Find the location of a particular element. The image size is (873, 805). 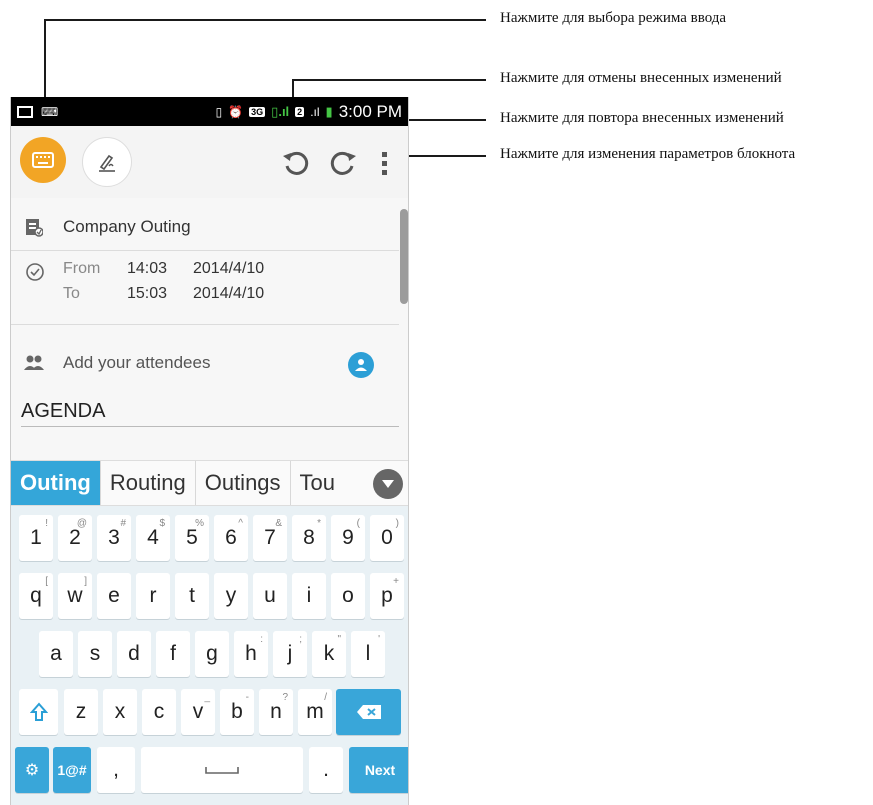

key-hint: * is located at coordinates (319, 523).